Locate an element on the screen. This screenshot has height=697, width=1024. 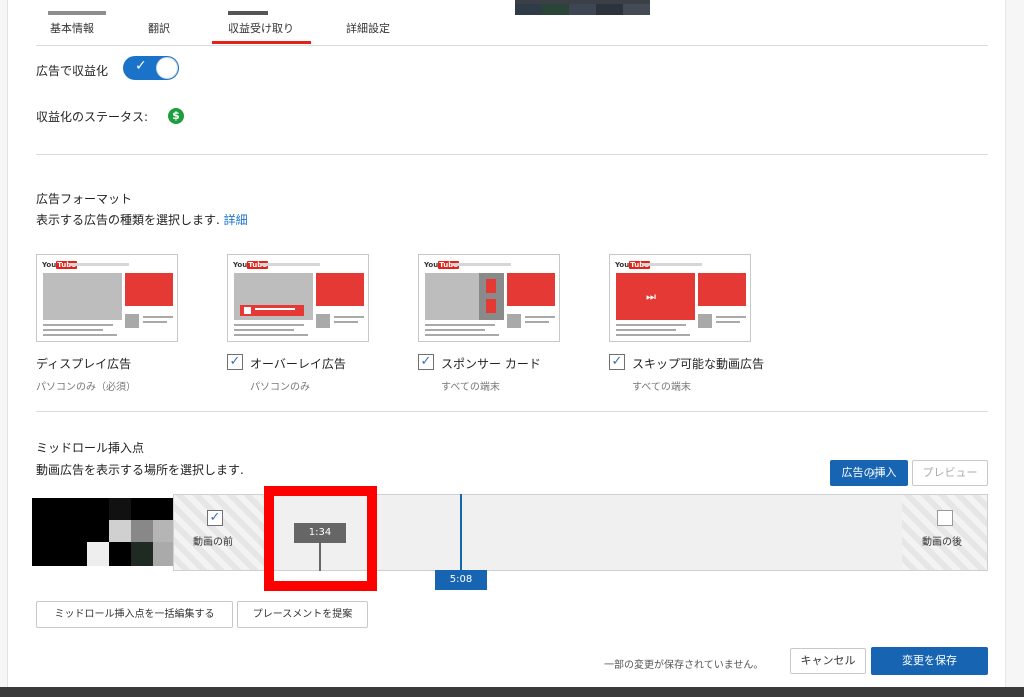
dollar-icon: $ is located at coordinates (176, 116).